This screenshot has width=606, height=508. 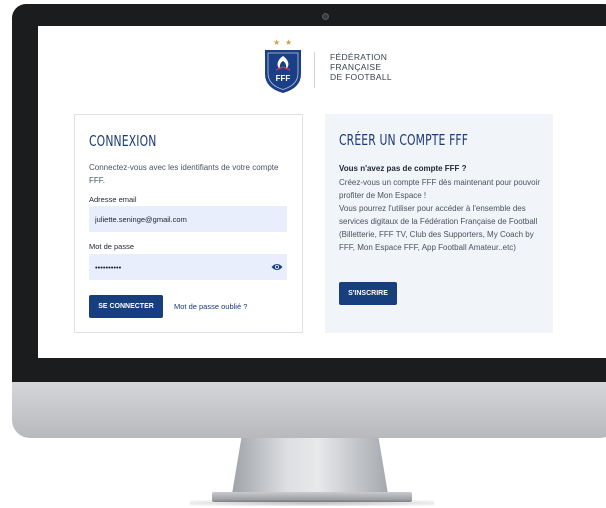 What do you see at coordinates (356, 67) in the screenshot?
I see `federation-name-line: FRANÇAISE` at bounding box center [356, 67].